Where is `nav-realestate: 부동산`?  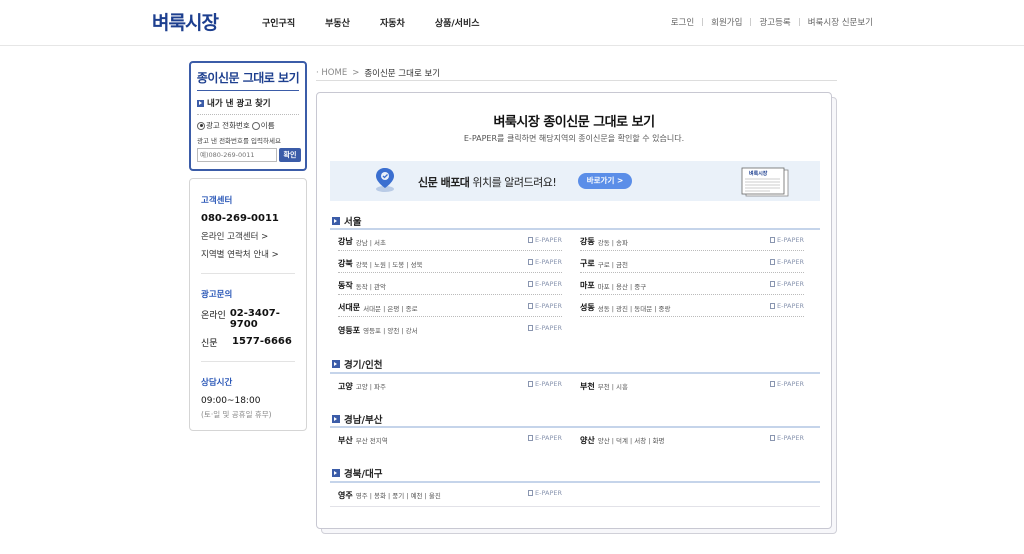
nav-realestate: 부동산 is located at coordinates (337, 22).